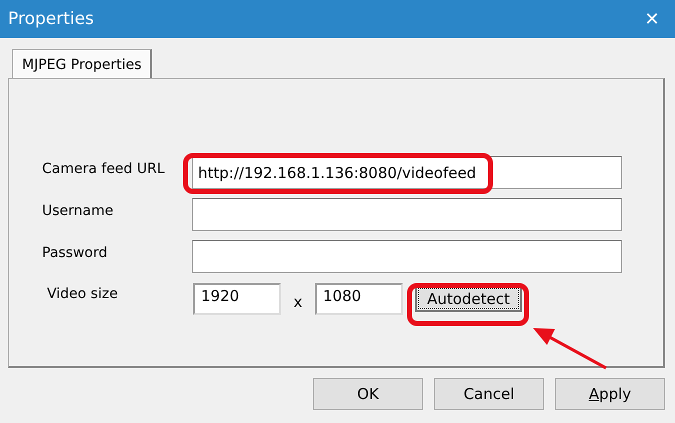  What do you see at coordinates (78, 210) in the screenshot?
I see `field-label: Username` at bounding box center [78, 210].